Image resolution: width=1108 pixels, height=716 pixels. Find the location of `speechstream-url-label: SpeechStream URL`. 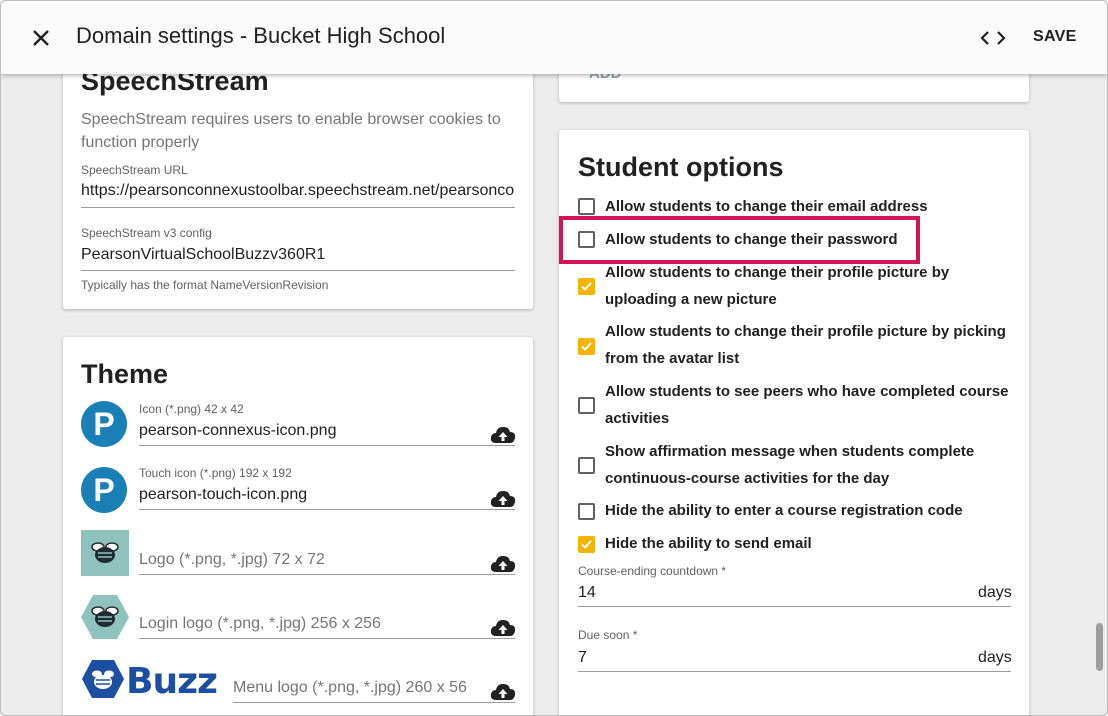

speechstream-url-label: SpeechStream URL is located at coordinates (134, 170).